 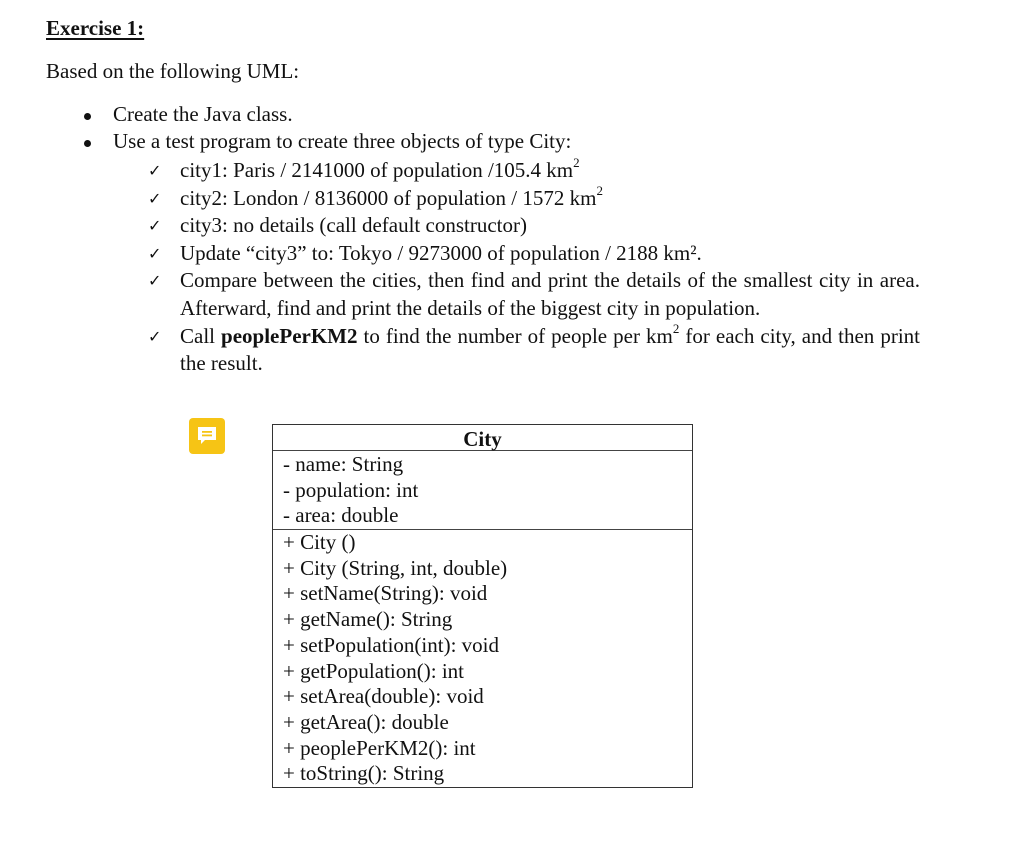 I want to click on uml-attribute: - area: double, so click(x=341, y=515).